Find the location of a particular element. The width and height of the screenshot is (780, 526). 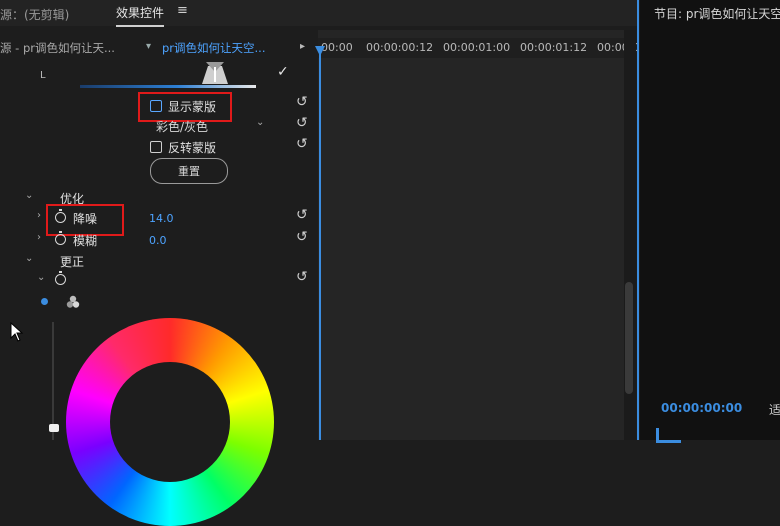

in-point-marker is located at coordinates (668, 435).